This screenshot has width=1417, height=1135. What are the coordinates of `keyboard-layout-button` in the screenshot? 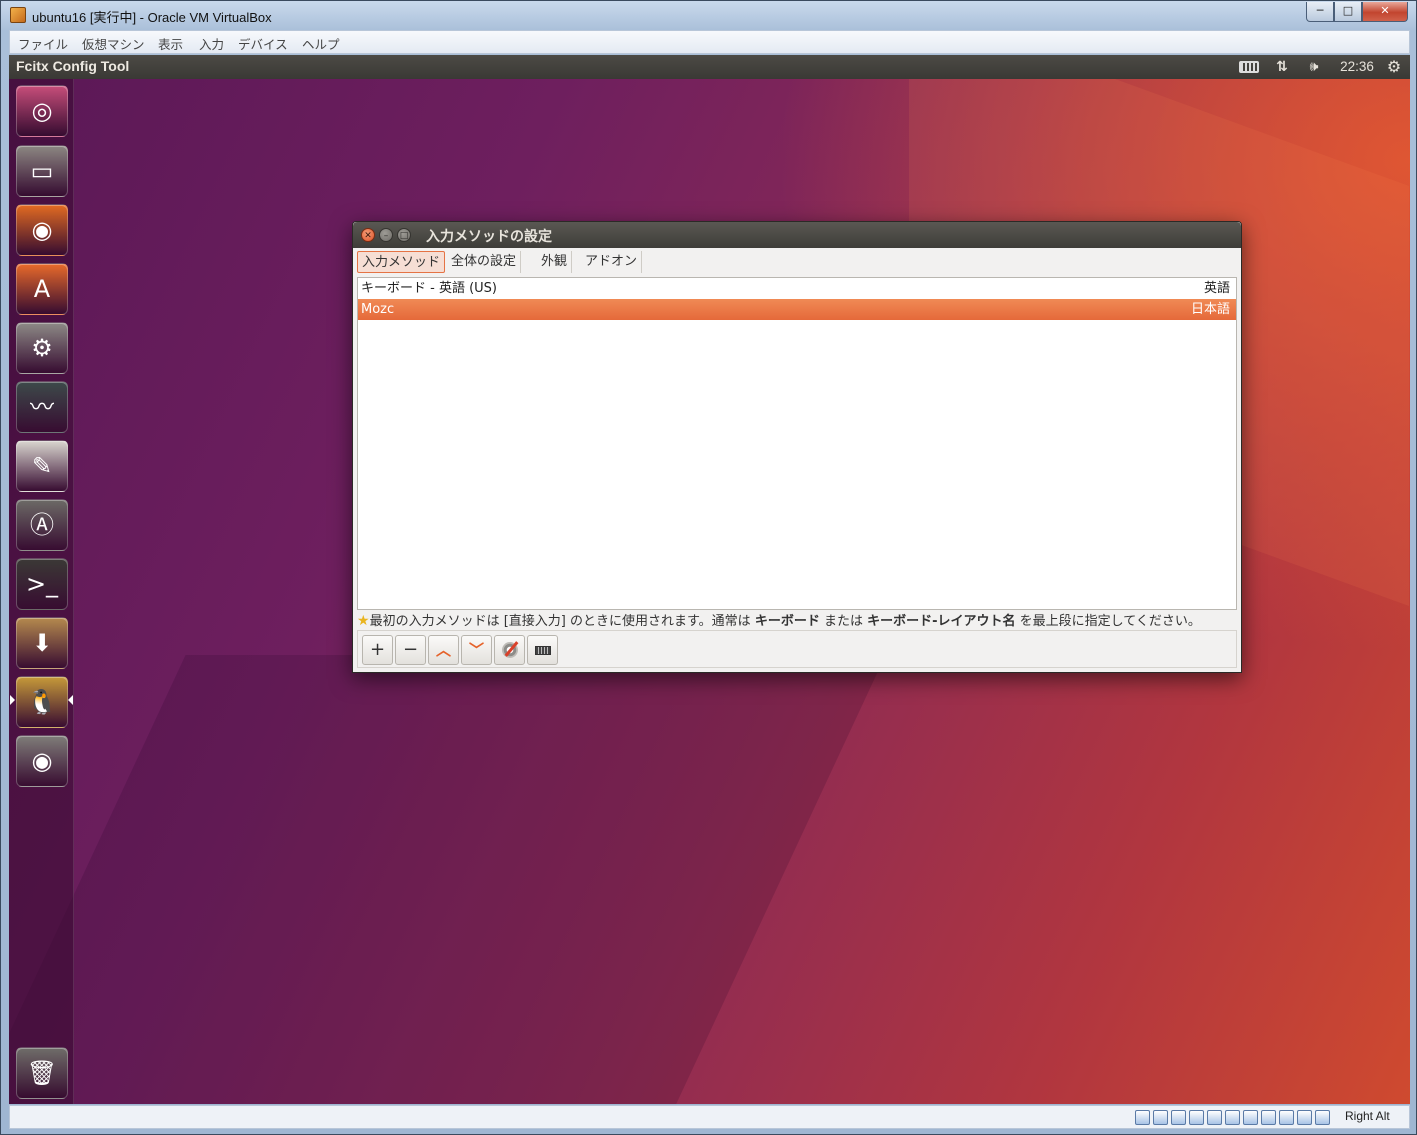 It's located at (542, 650).